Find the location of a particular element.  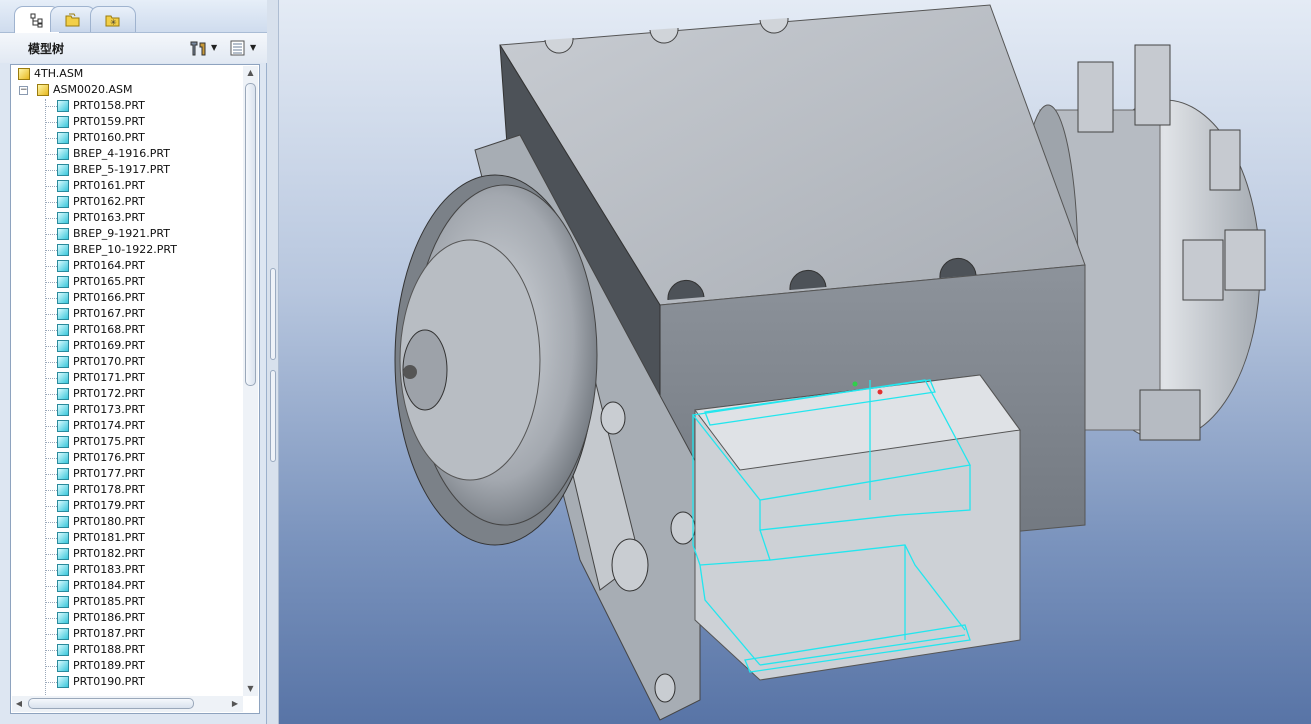

tree-node-label: PRT0180.PRT is located at coordinates (109, 521).